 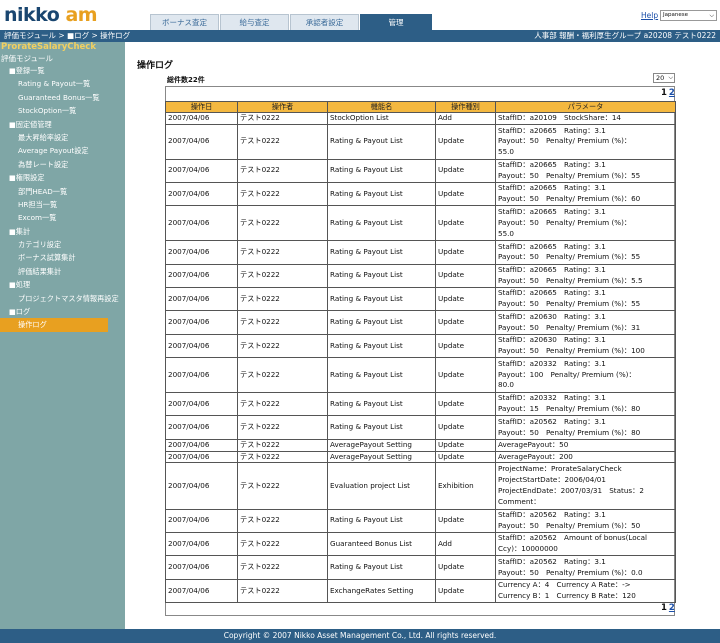 What do you see at coordinates (51, 15) in the screenshot?
I see `nikko-am-logo: nikko am` at bounding box center [51, 15].